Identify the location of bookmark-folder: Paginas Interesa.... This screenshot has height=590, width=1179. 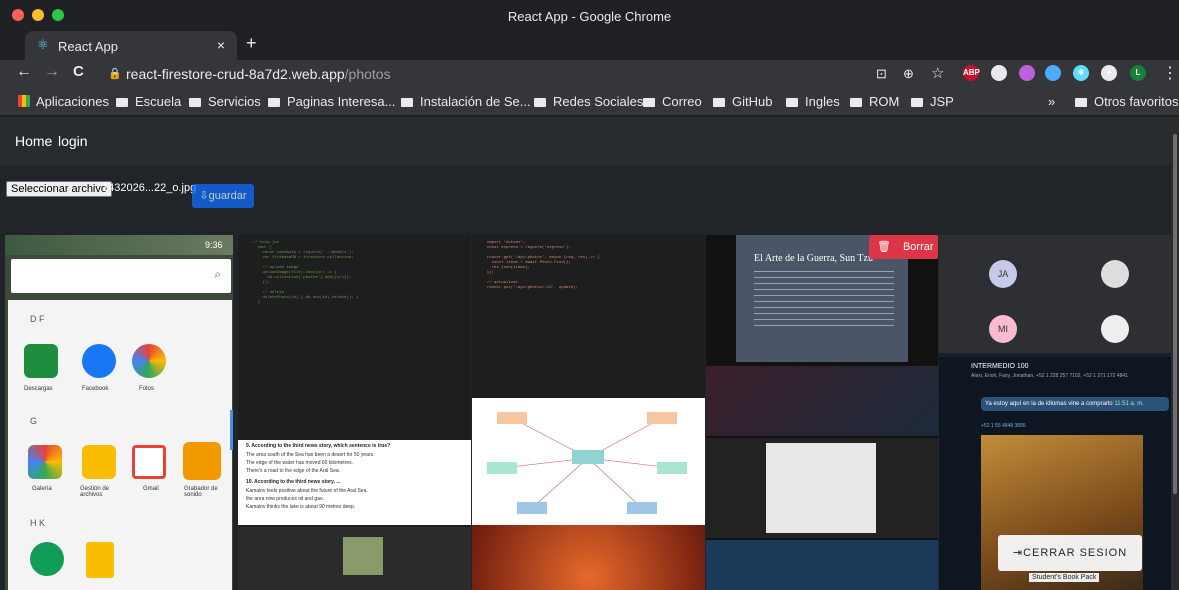
(331, 101).